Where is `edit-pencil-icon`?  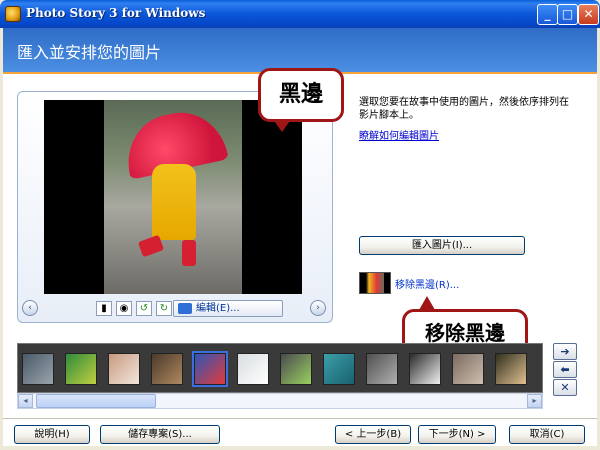 edit-pencil-icon is located at coordinates (185, 308).